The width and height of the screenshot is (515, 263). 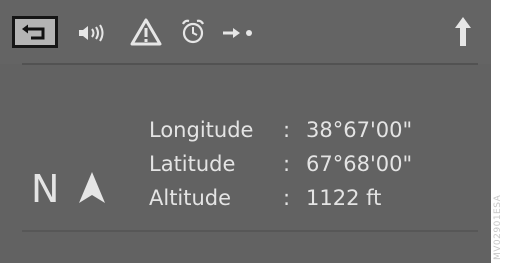 I want to click on altitude-label: Altitude, so click(x=190, y=198).